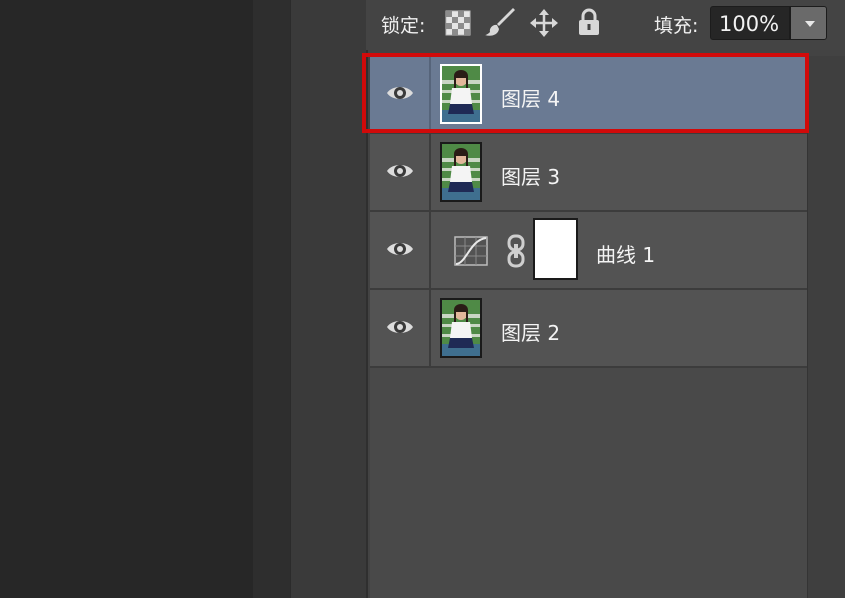 The height and width of the screenshot is (598, 845). What do you see at coordinates (808, 23) in the screenshot?
I see `fill-dropdown-button` at bounding box center [808, 23].